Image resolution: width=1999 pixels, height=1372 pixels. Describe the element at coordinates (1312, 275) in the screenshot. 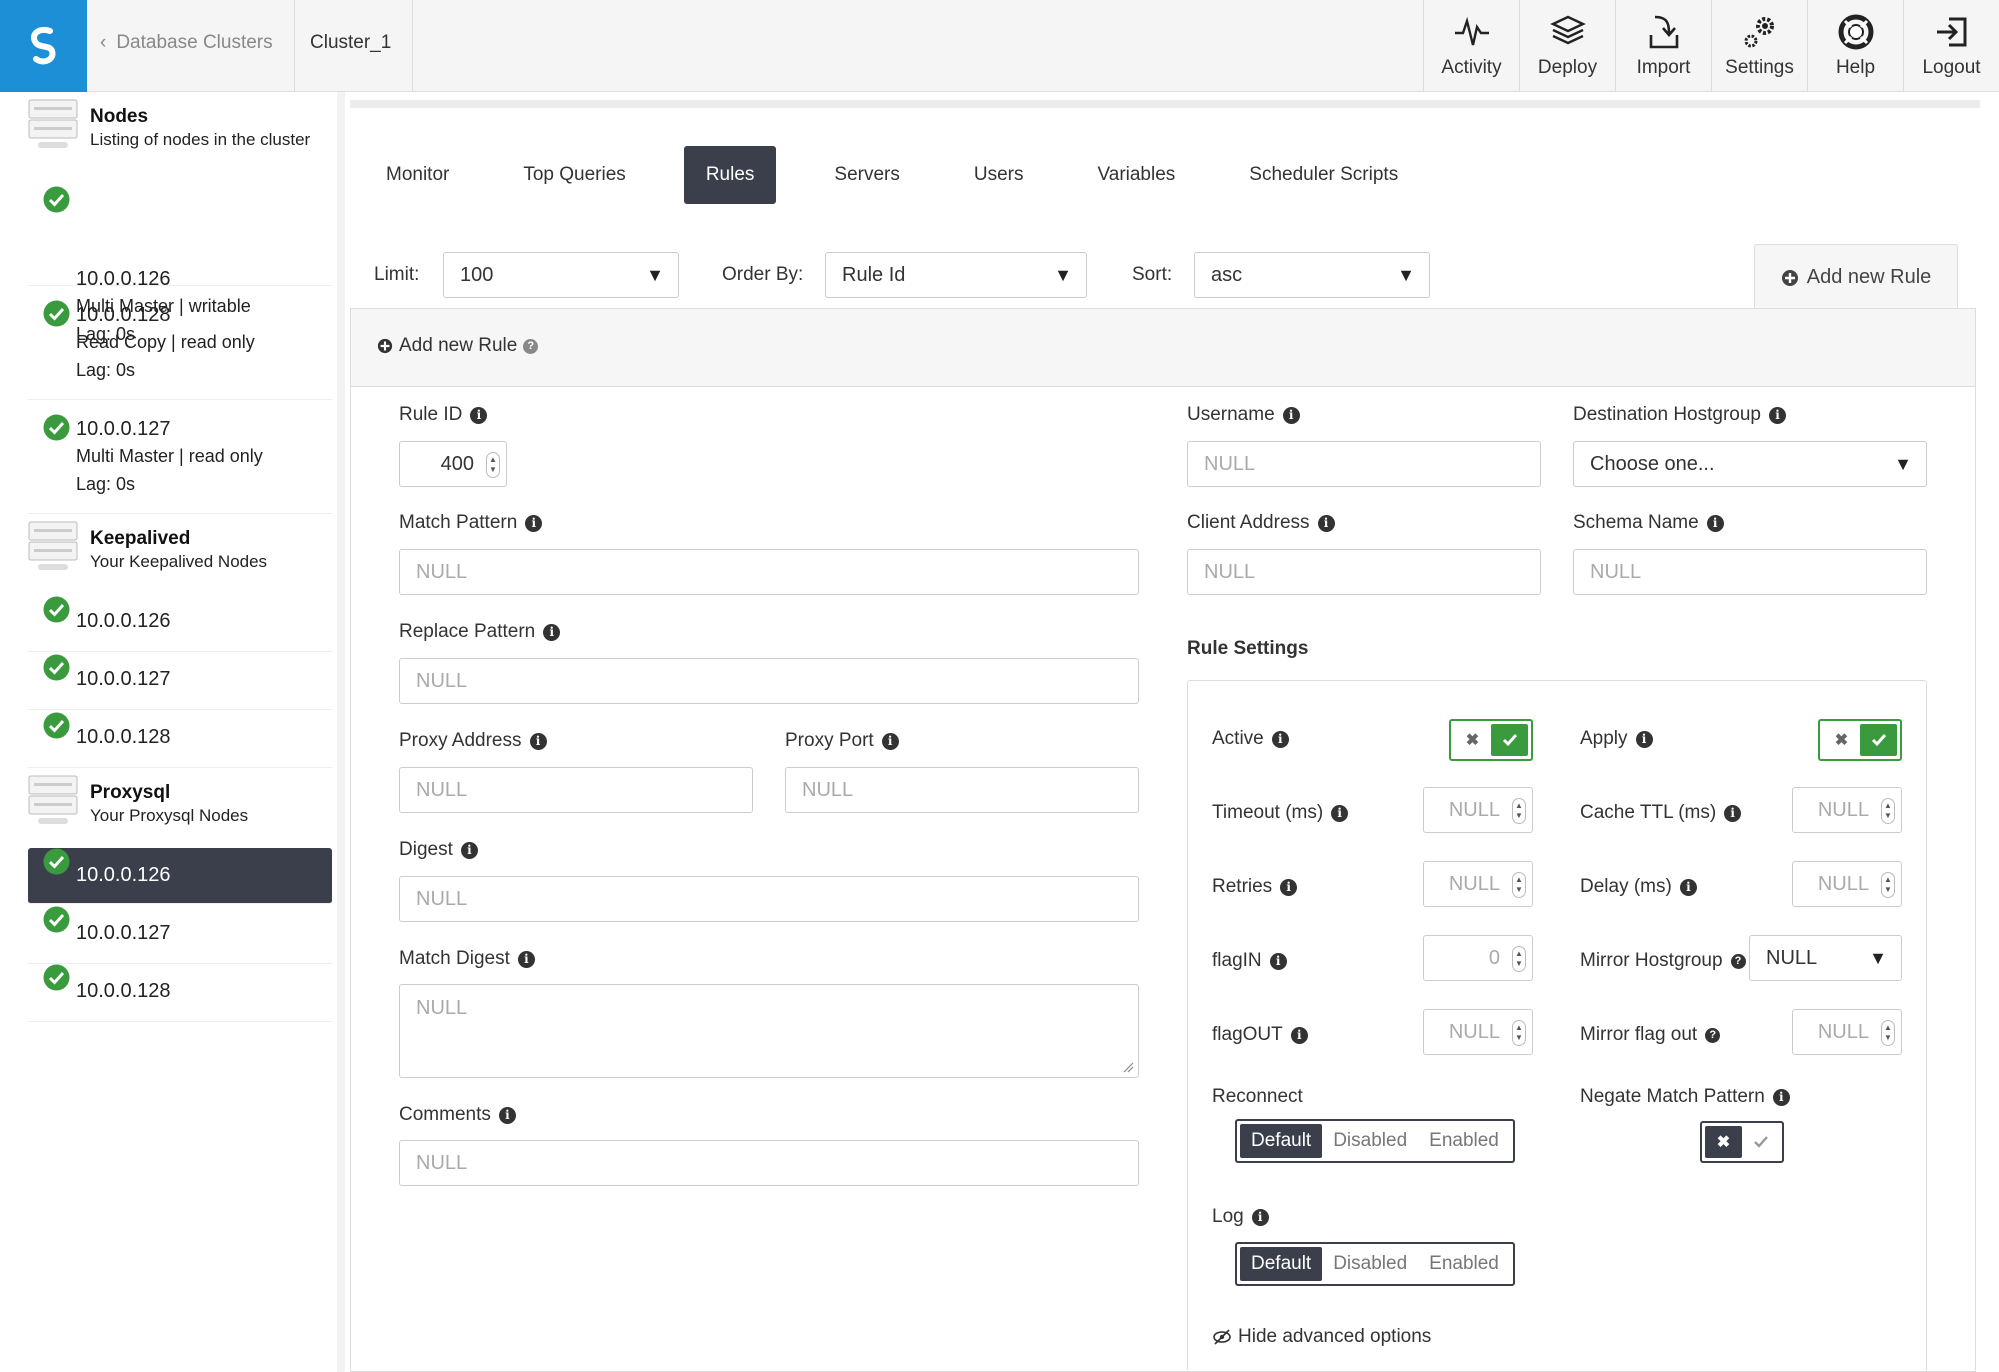

I see `sort-select: asc ▼` at that location.